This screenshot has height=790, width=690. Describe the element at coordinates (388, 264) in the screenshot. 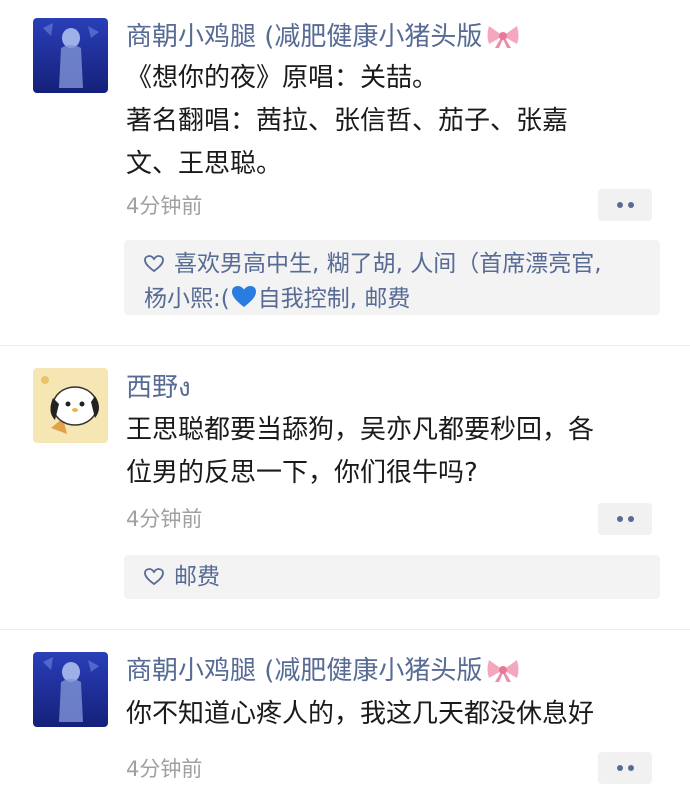

I see `likes-names-line: 喜欢男高中生, 糊了胡, 人间（首席漂亮官,` at that location.